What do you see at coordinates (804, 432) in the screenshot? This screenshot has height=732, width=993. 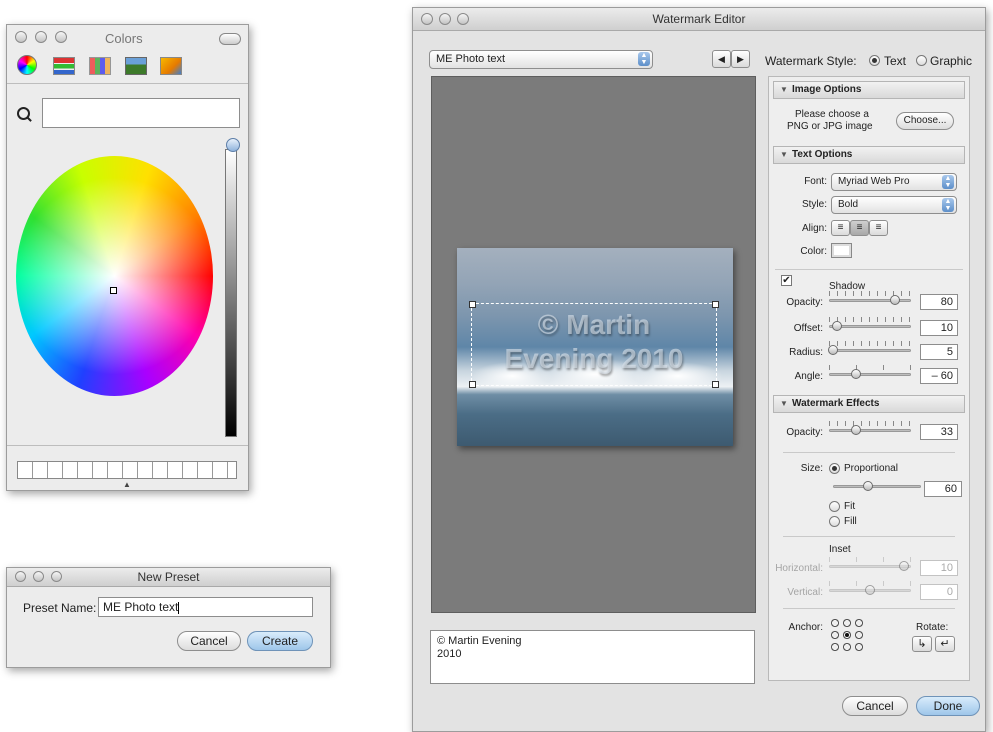 I see `effects-opacity-label: Opacity:` at bounding box center [804, 432].